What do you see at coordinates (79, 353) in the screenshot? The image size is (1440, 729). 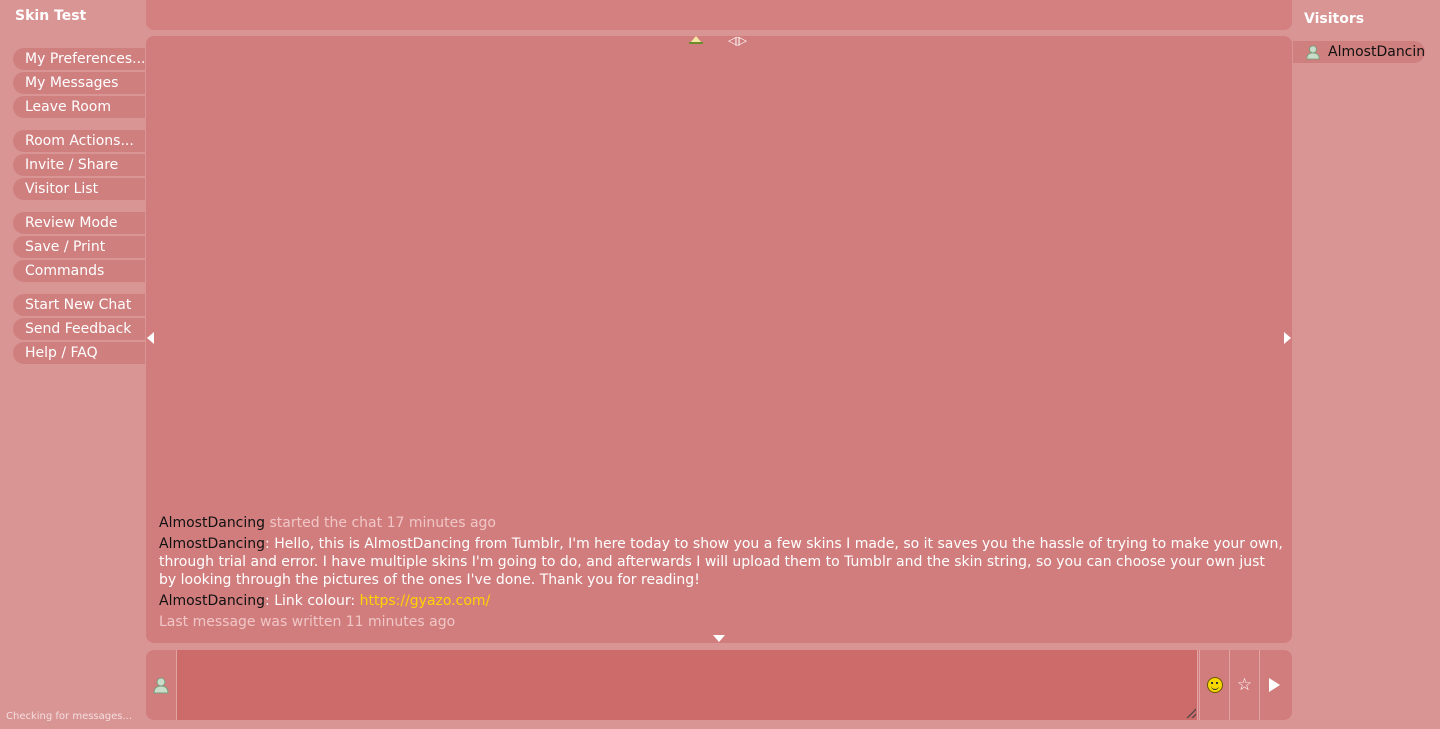 I see `menu-item-help-faq: Help / FAQ` at bounding box center [79, 353].